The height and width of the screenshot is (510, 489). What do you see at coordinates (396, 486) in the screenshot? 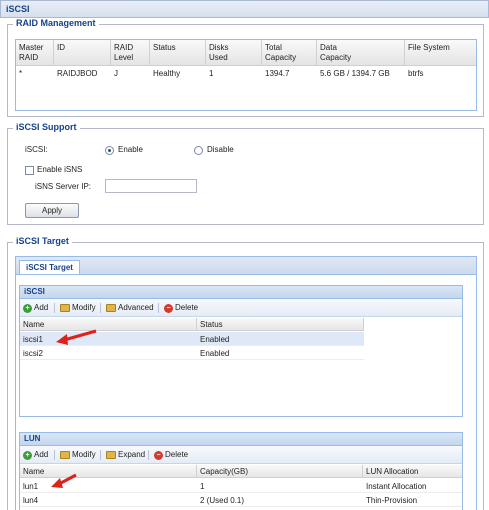
I see `lun-allocation-cell: Instant Allocation` at bounding box center [396, 486].